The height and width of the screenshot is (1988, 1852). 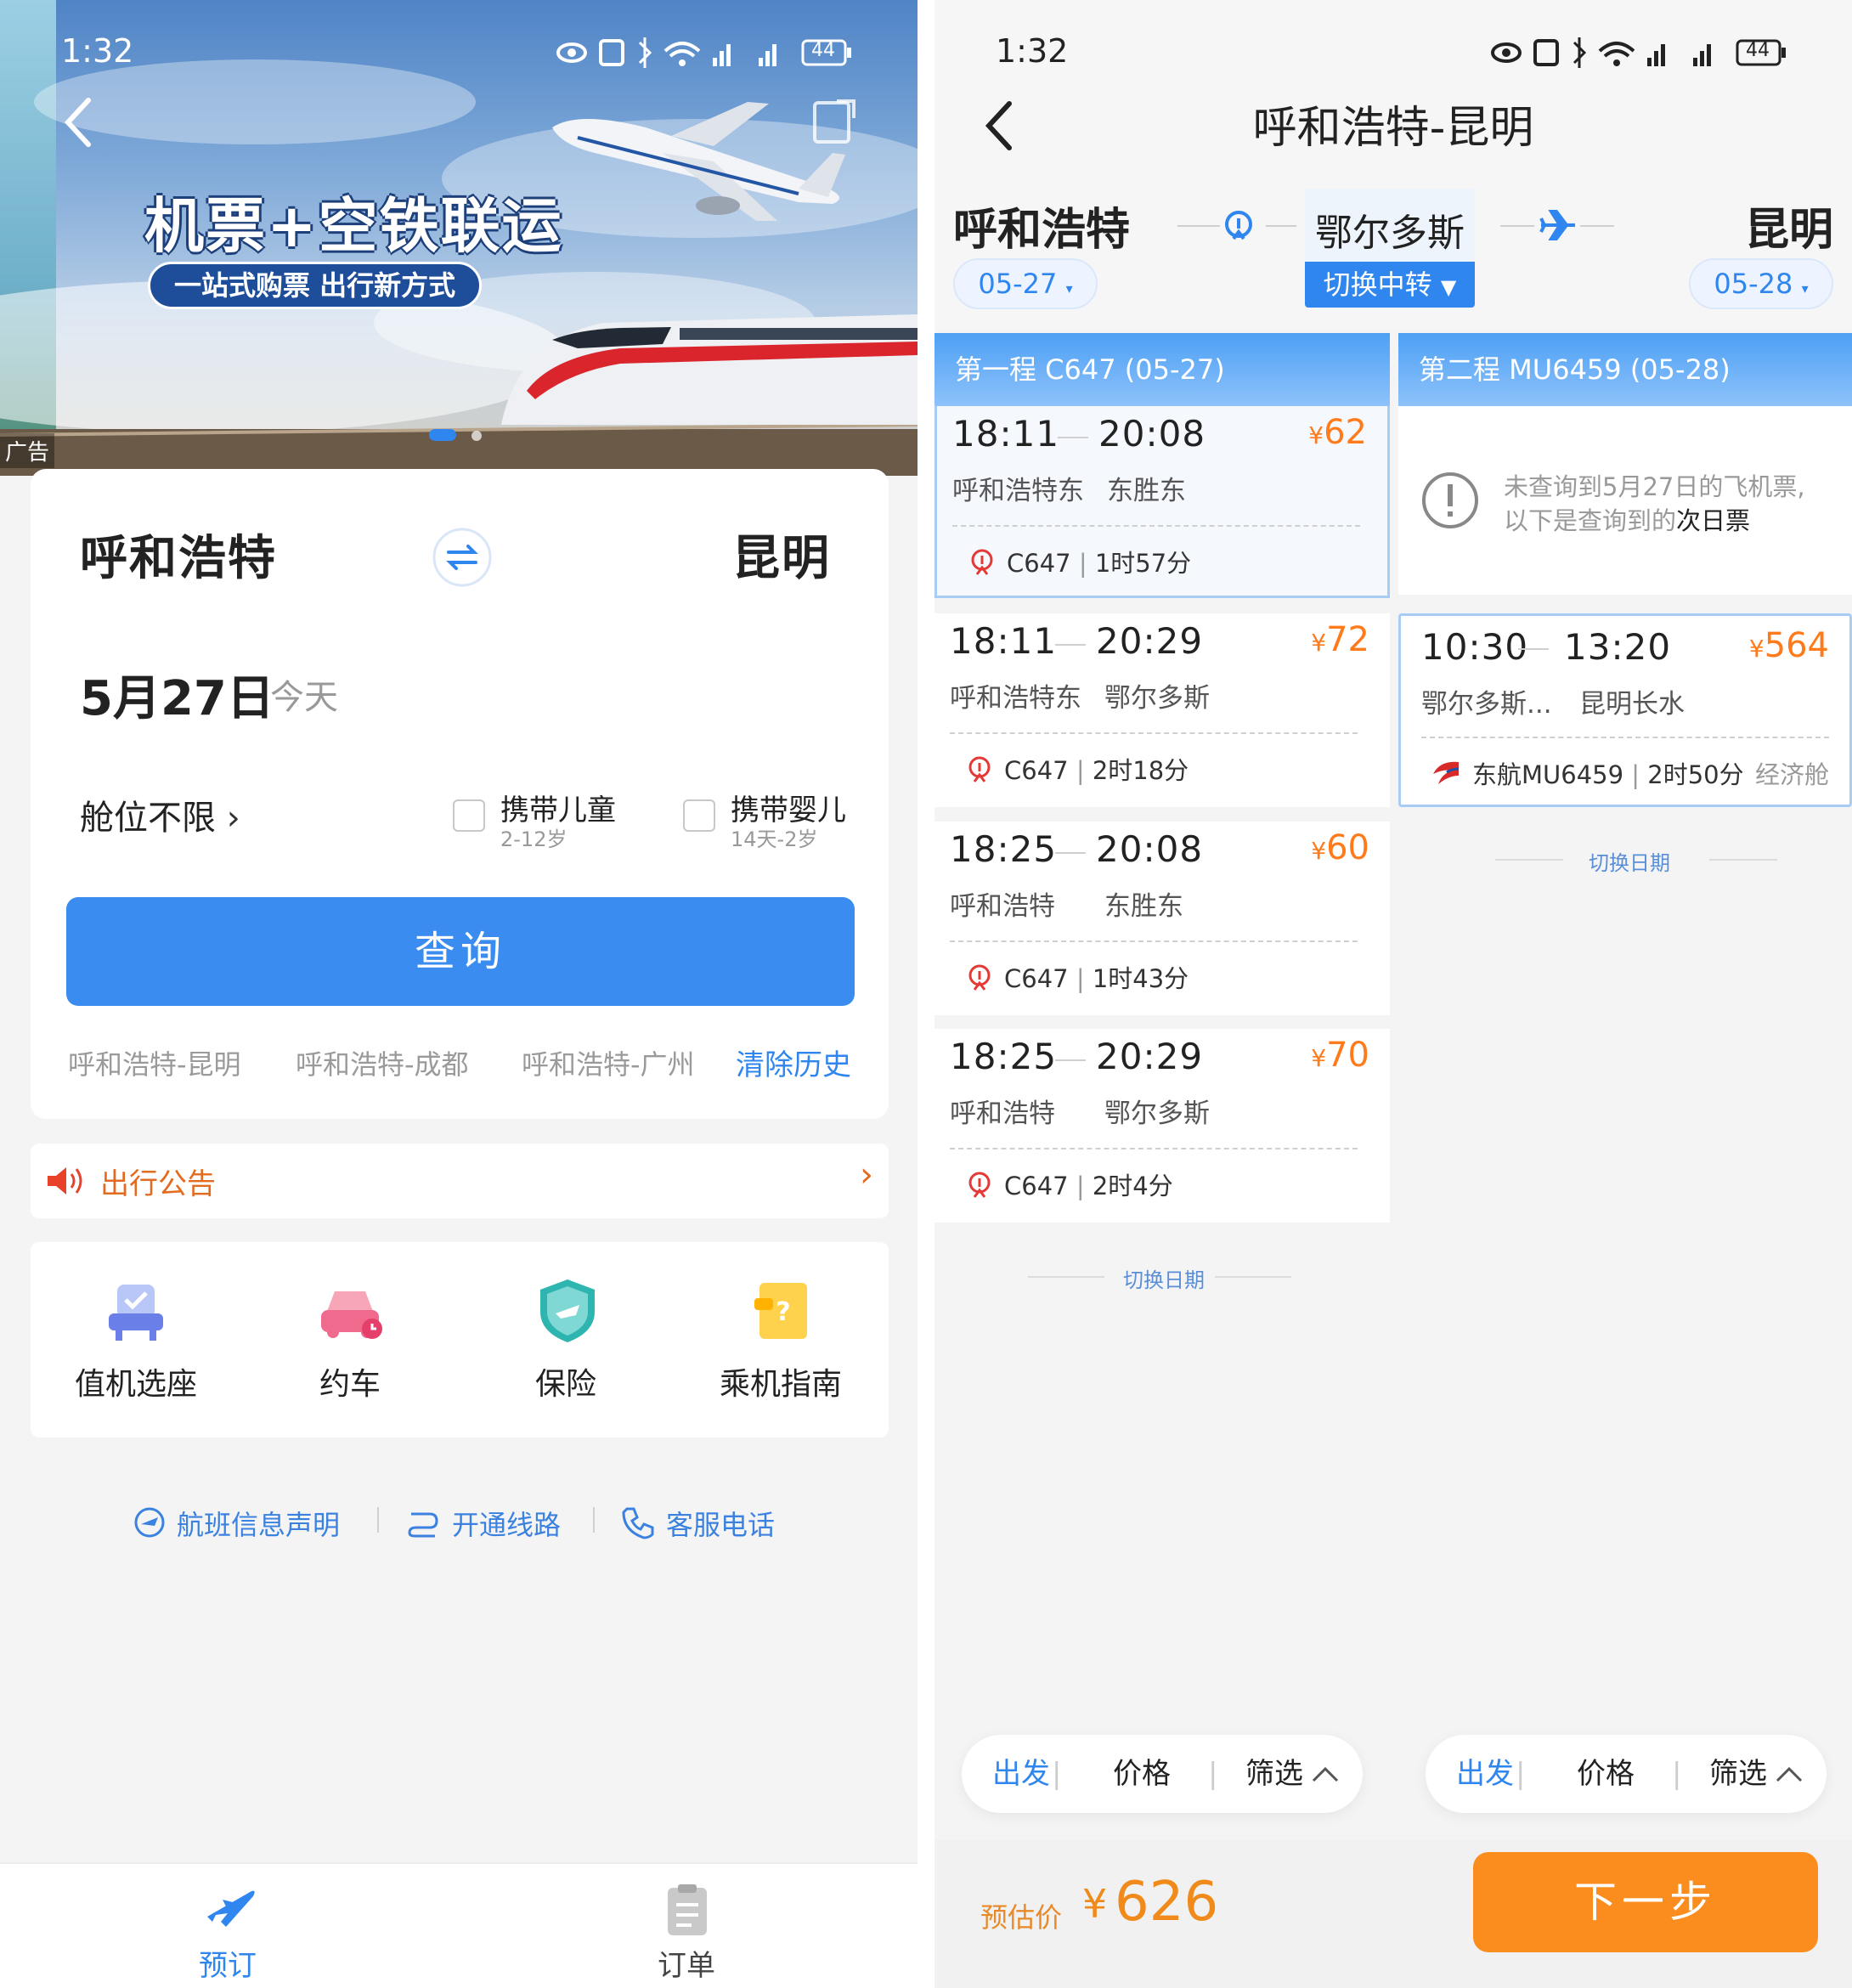 I want to click on train-price-value: 70, so click(x=1347, y=1055).